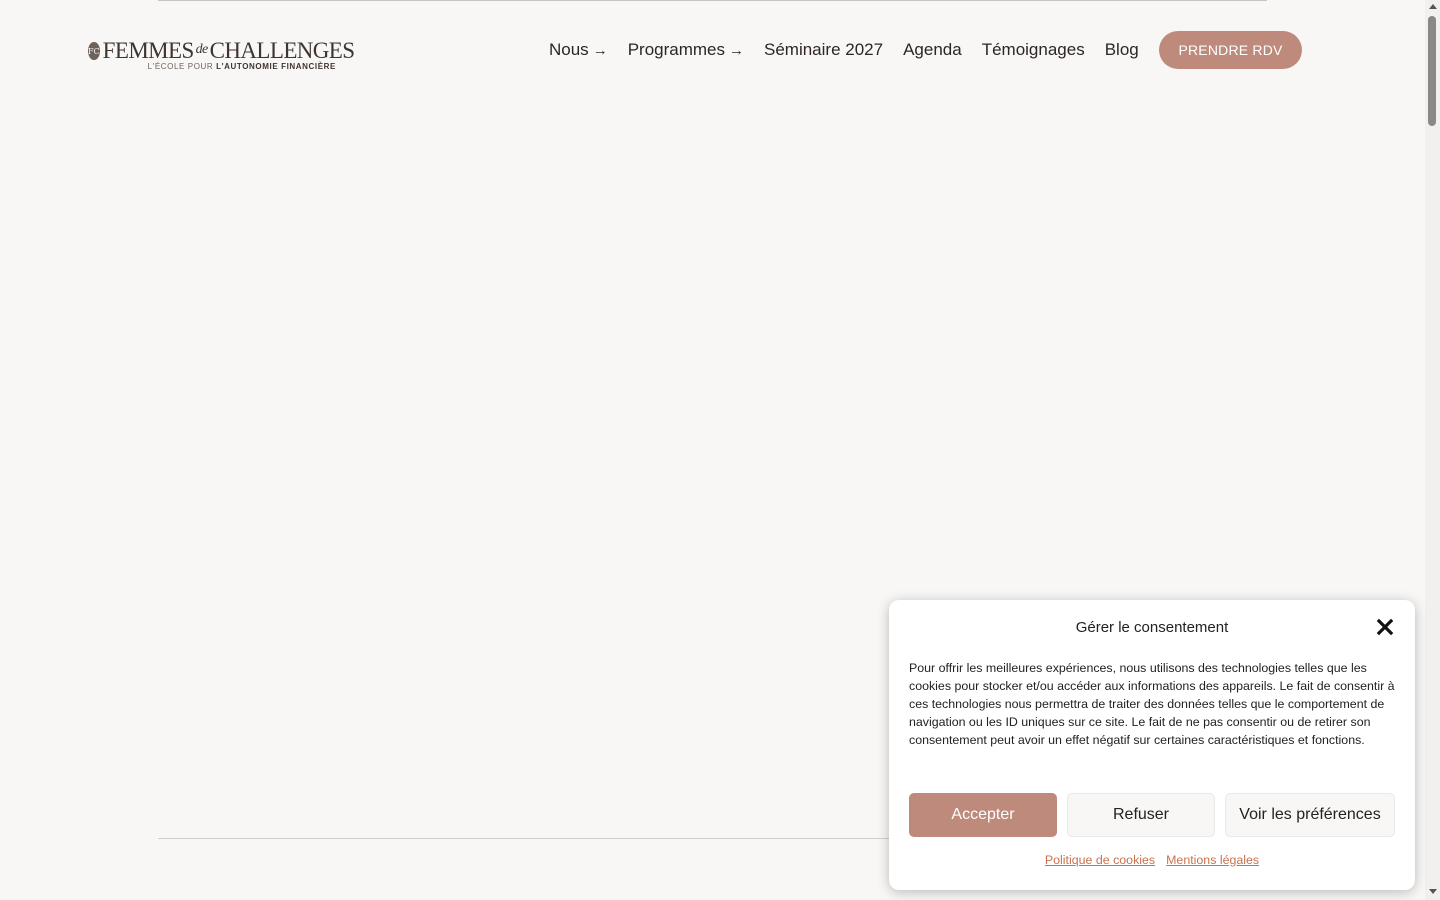 The height and width of the screenshot is (900, 1440). Describe the element at coordinates (1385, 627) in the screenshot. I see `close-icon` at that location.